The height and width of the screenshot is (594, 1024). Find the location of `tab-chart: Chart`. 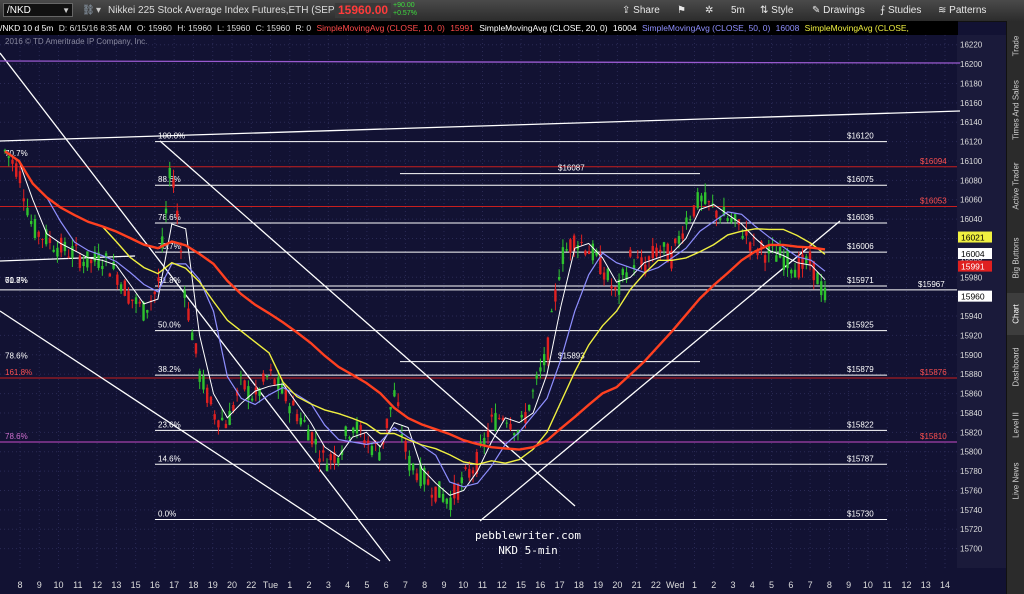

tab-chart: Chart is located at coordinates (1015, 314).